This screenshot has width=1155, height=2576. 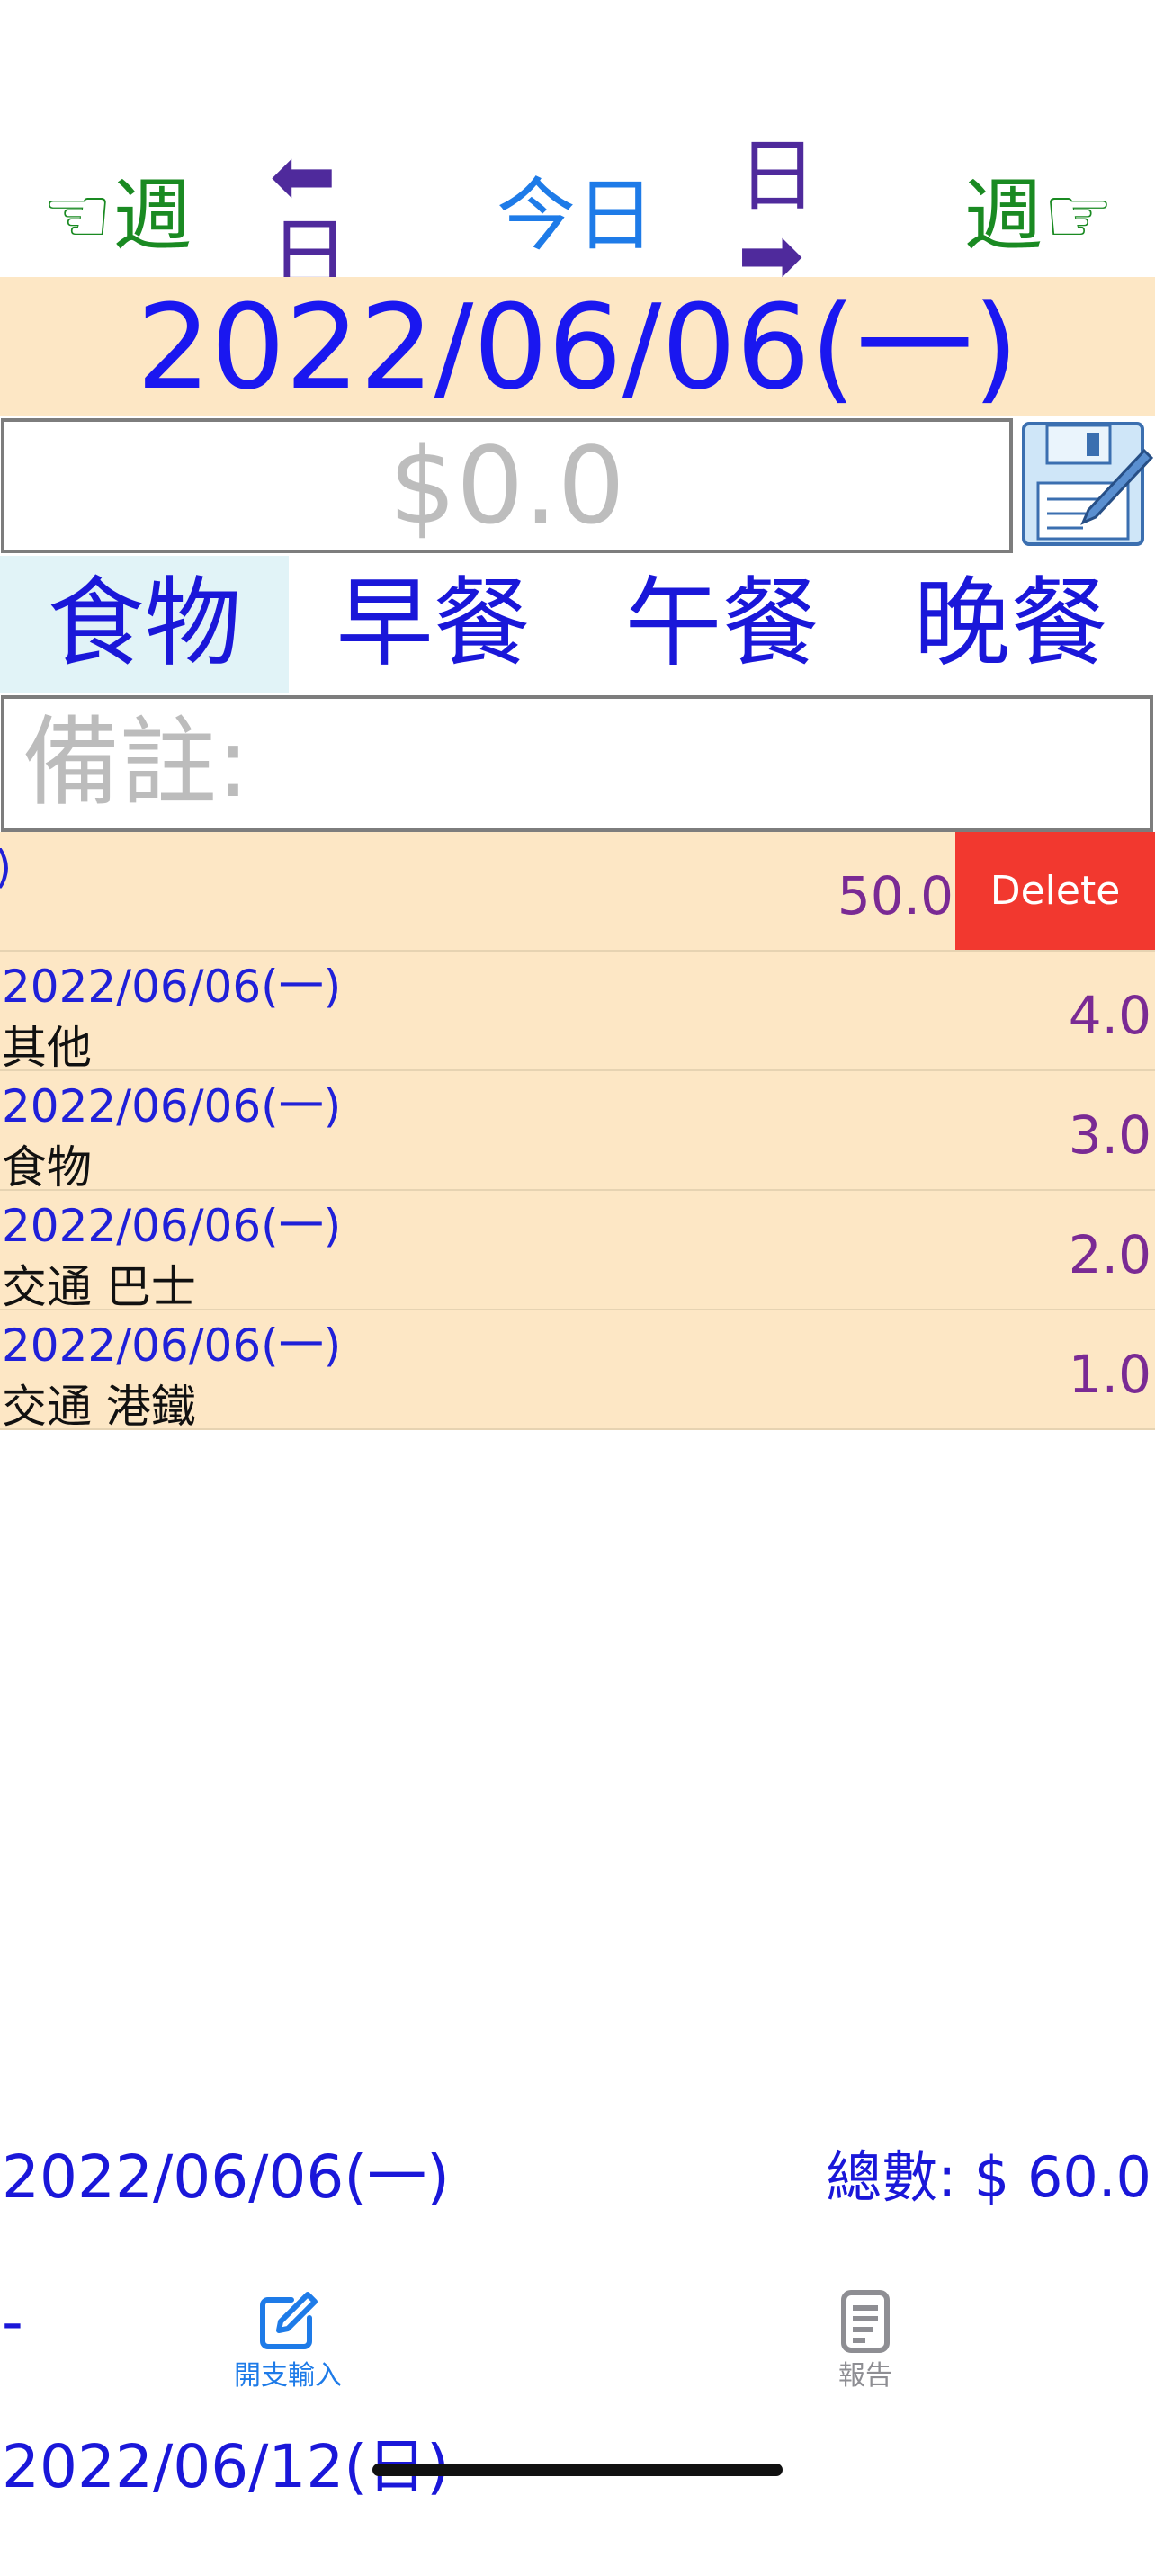 I want to click on save-button, so click(x=1087, y=485).